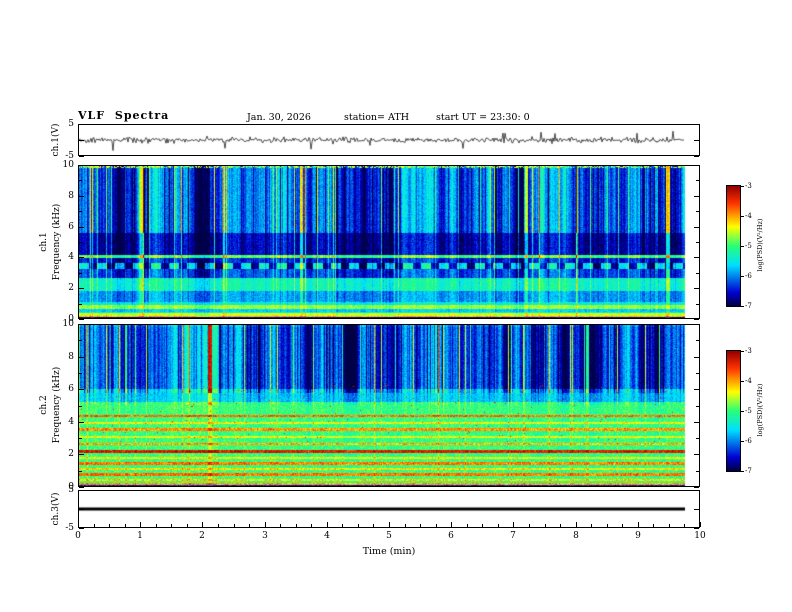 The width and height of the screenshot is (792, 612). What do you see at coordinates (700, 536) in the screenshot?
I see `x-tick-label: 10` at bounding box center [700, 536].